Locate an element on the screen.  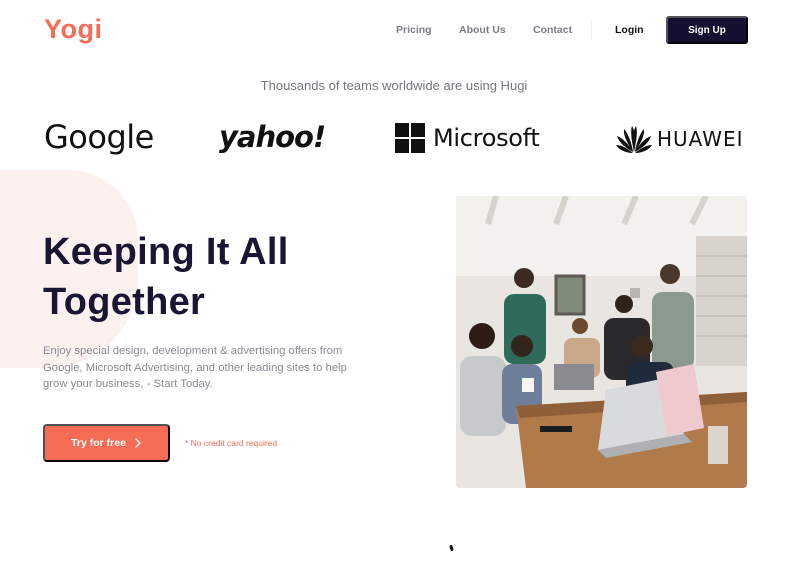
huawei-logo: HUAWEI is located at coordinates (679, 139).